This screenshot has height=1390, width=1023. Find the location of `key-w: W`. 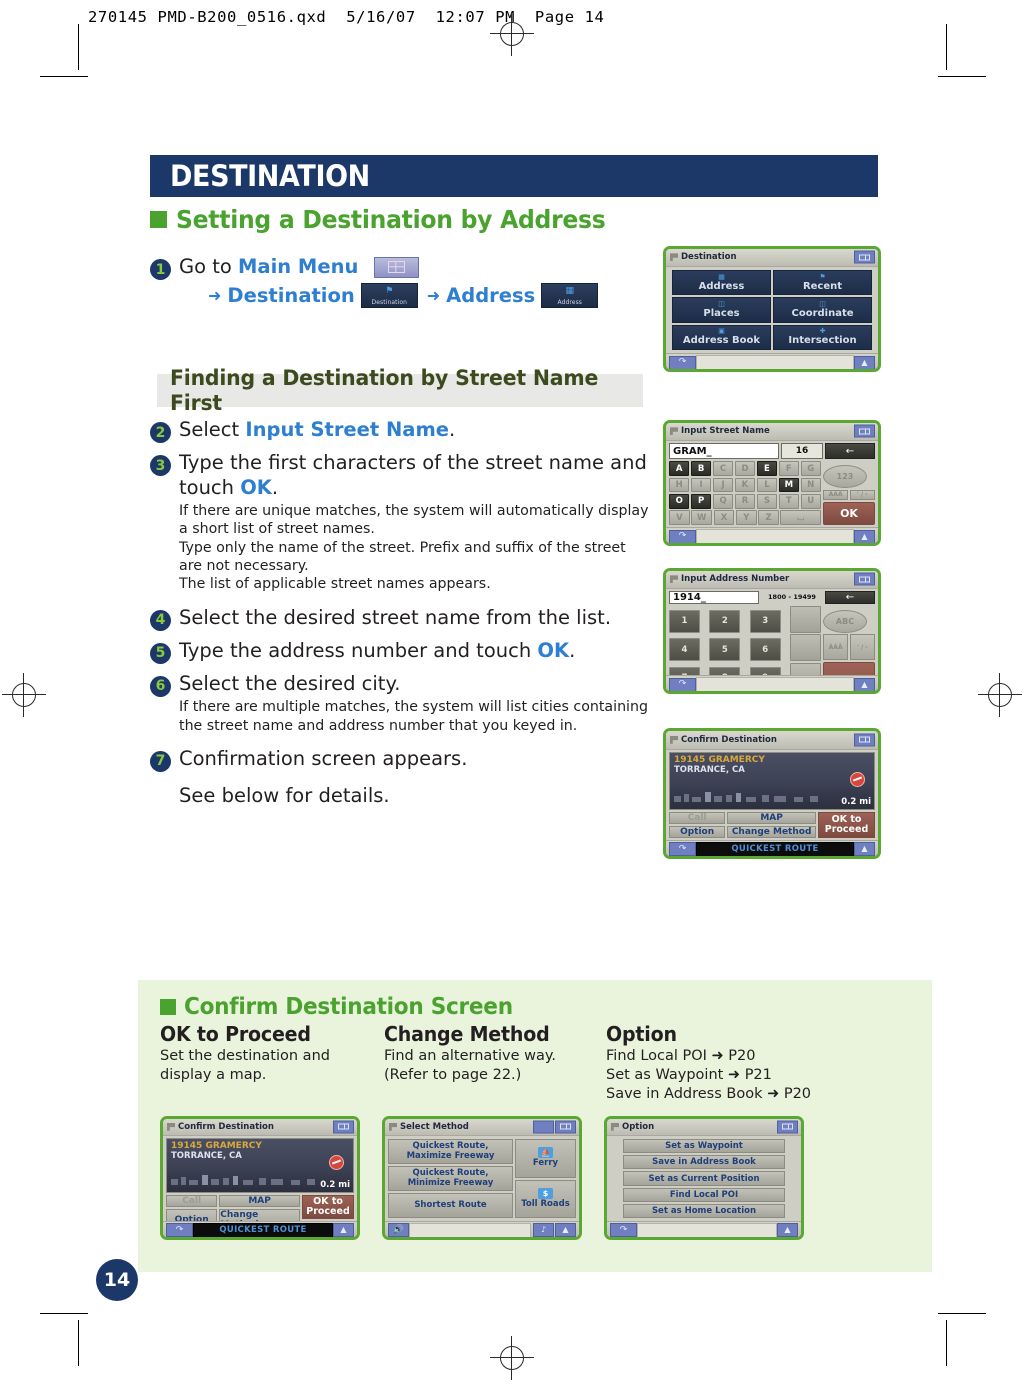

key-w: W is located at coordinates (702, 518).